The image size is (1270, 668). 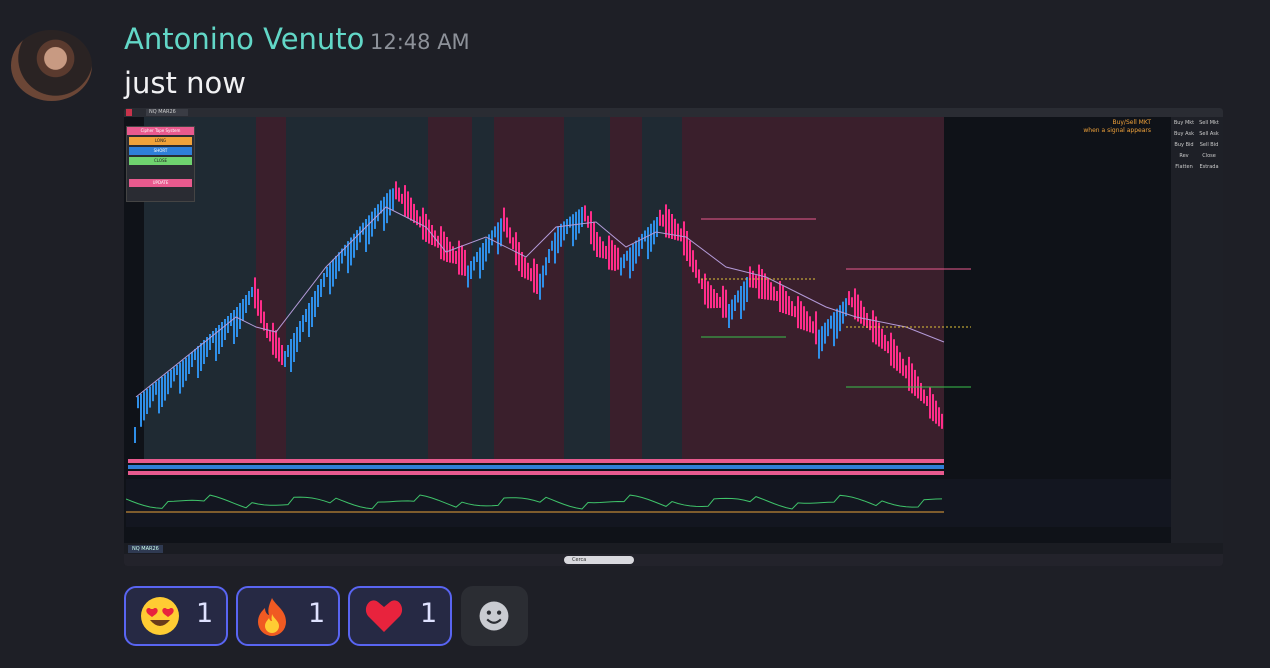 I want to click on author-avatar, so click(x=51, y=65).